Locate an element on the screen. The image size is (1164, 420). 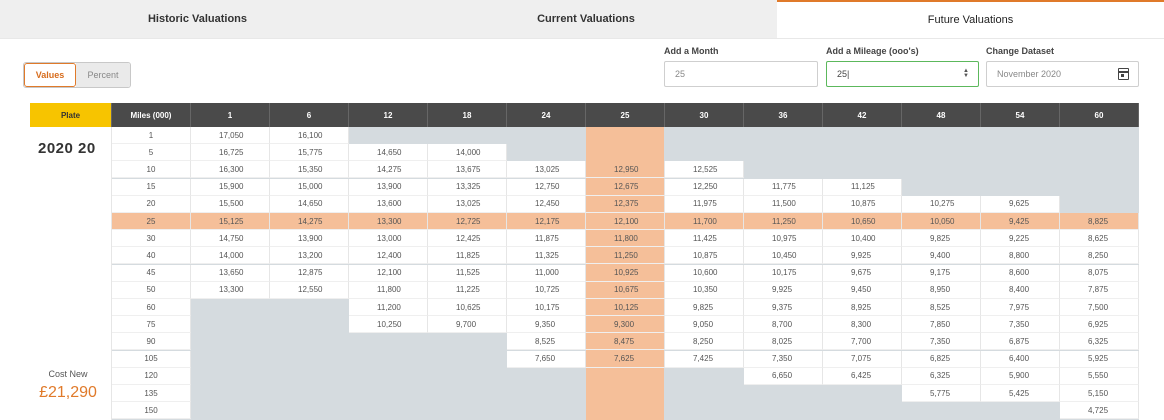
valuation-cell: 9,625 is located at coordinates (1020, 204).